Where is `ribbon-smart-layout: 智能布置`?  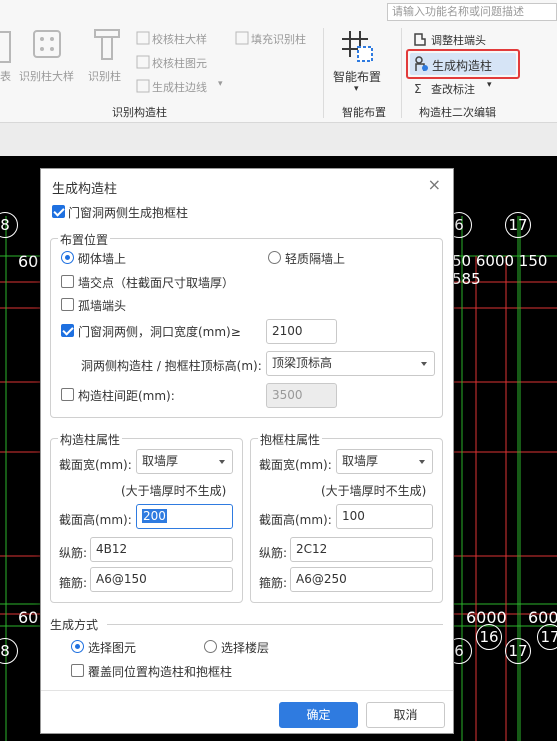 ribbon-smart-layout: 智能布置 is located at coordinates (357, 76).